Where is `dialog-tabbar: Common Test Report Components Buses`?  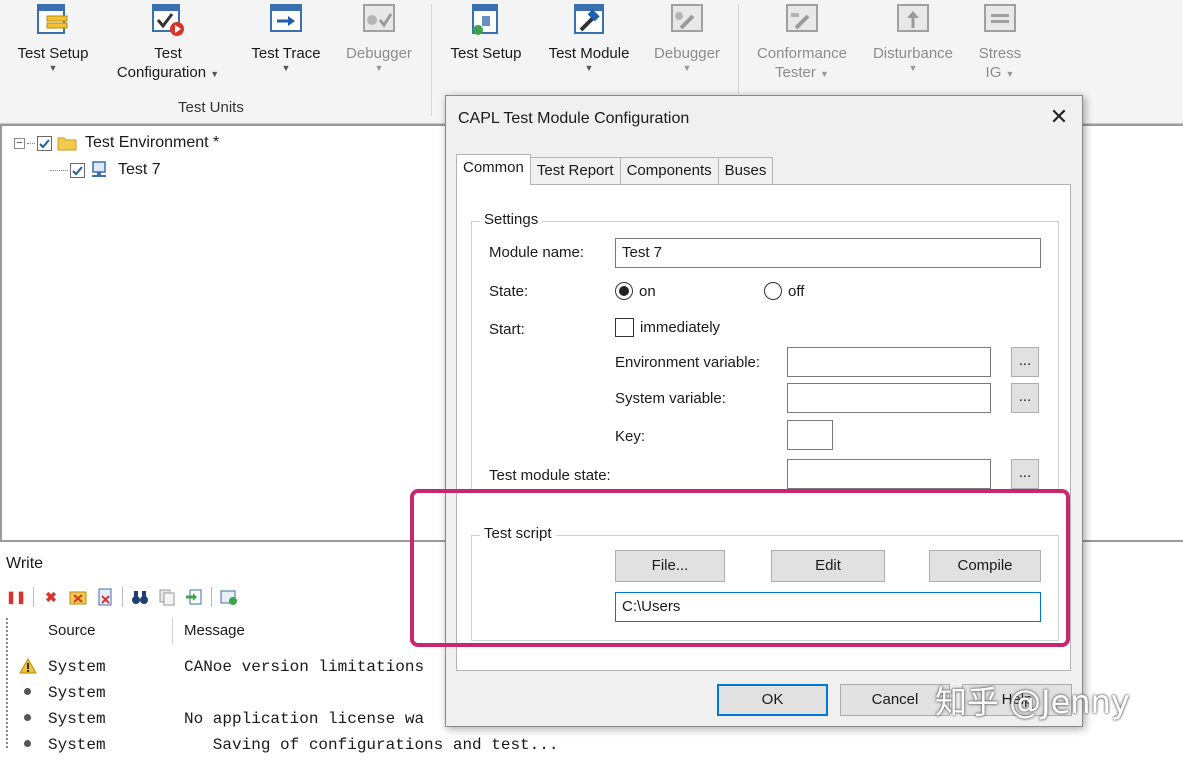
dialog-tabbar: Common Test Report Components Buses is located at coordinates (614, 169).